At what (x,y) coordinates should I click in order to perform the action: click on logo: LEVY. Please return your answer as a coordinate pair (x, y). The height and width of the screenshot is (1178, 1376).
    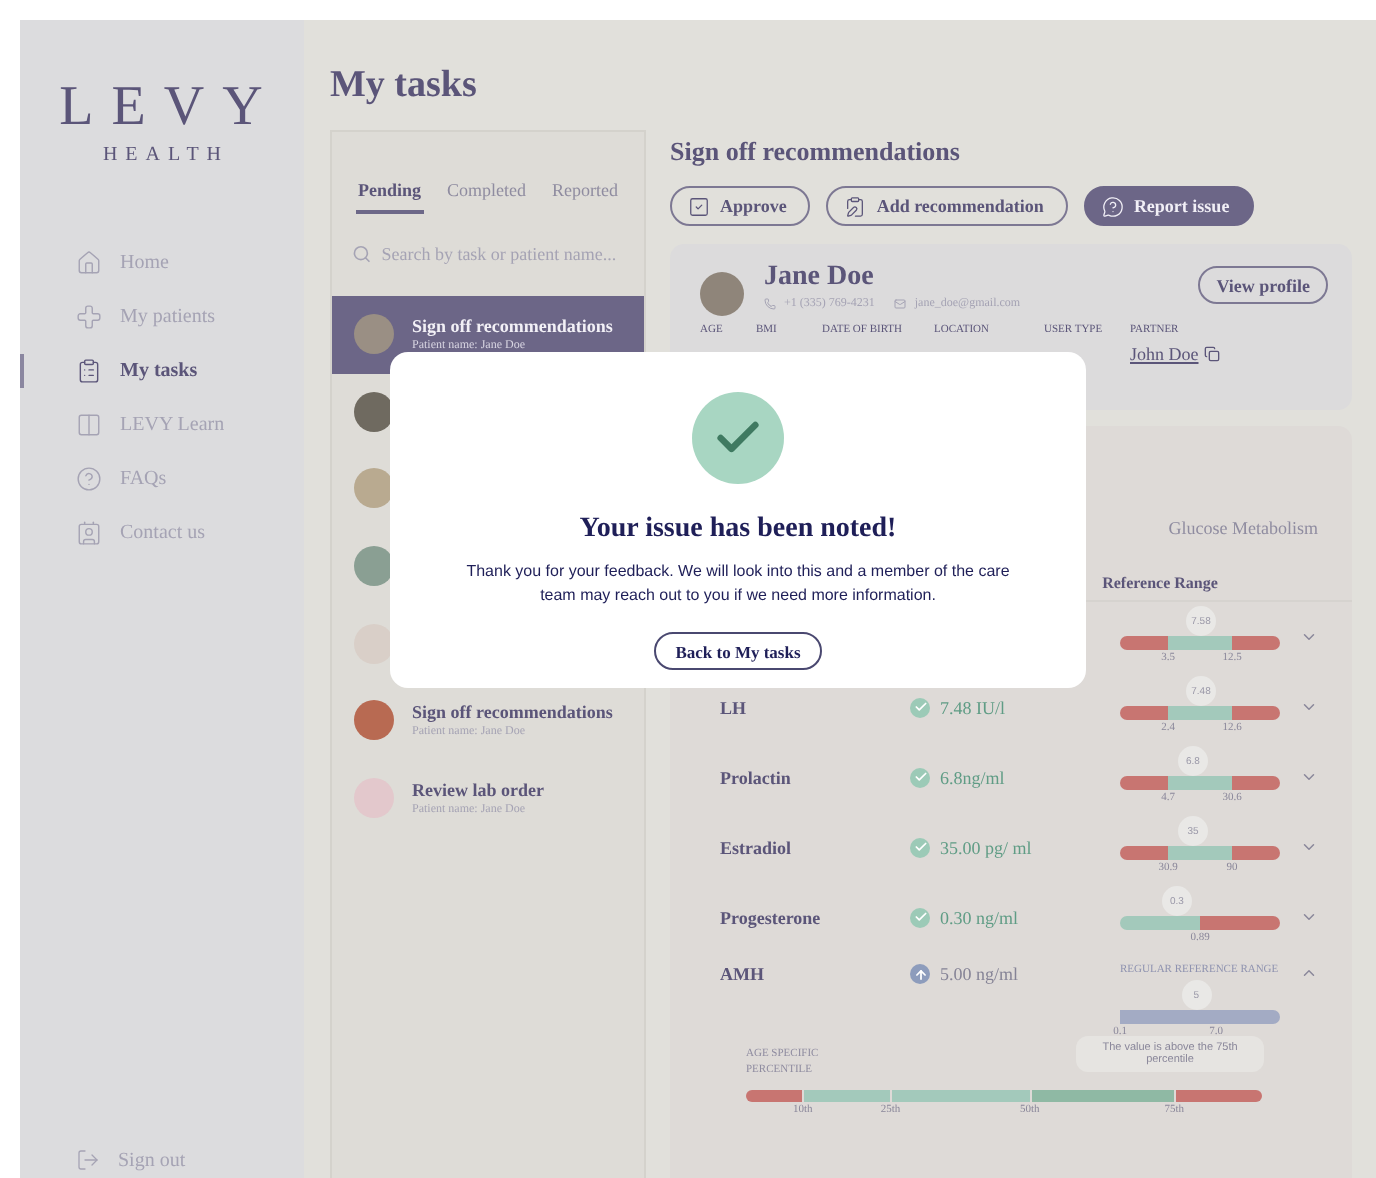
    Looking at the image, I should click on (170, 108).